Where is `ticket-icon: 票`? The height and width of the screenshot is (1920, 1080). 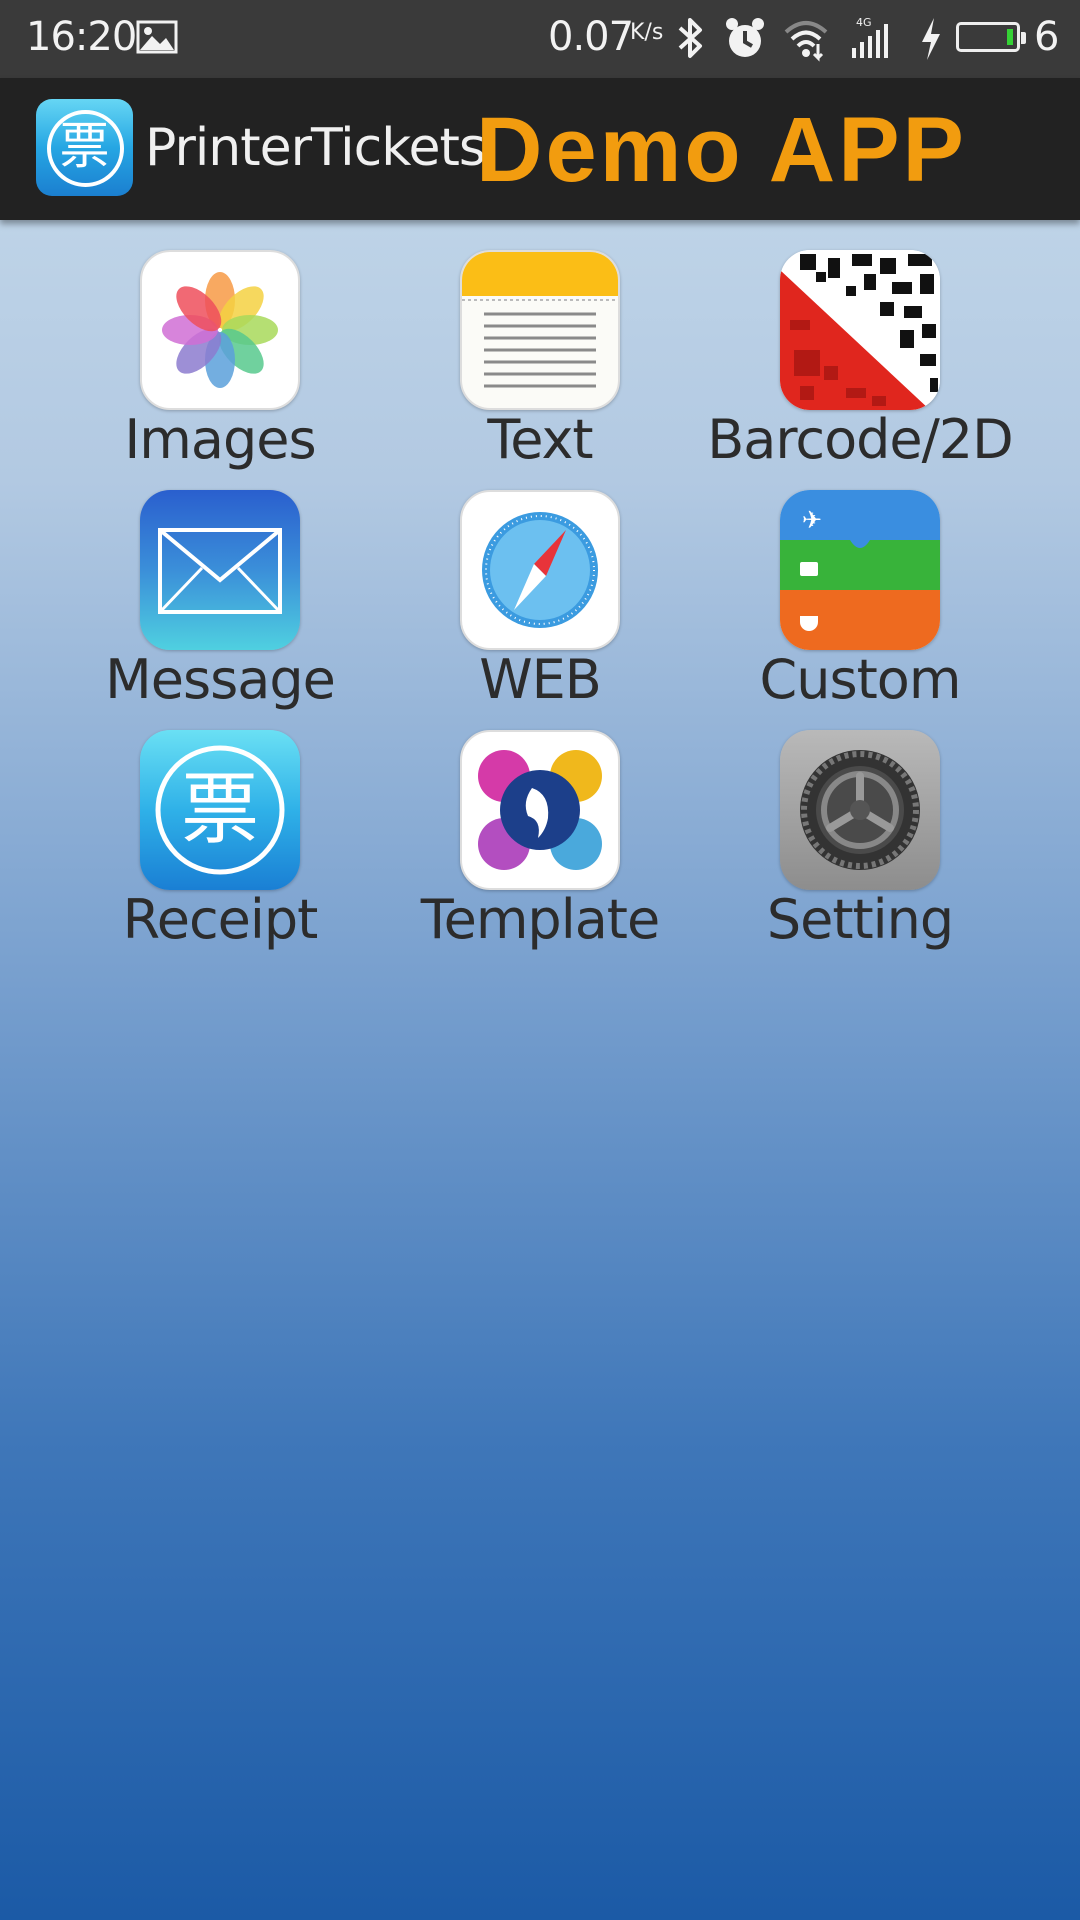
ticket-icon: 票 is located at coordinates (220, 810).